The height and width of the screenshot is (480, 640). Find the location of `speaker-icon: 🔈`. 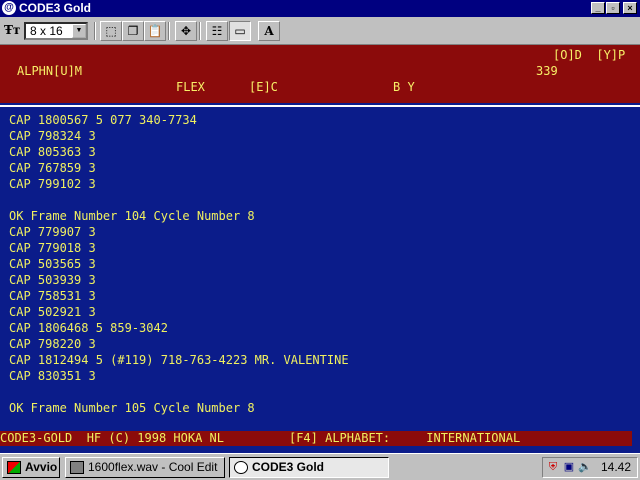

speaker-icon: 🔈 is located at coordinates (585, 467).